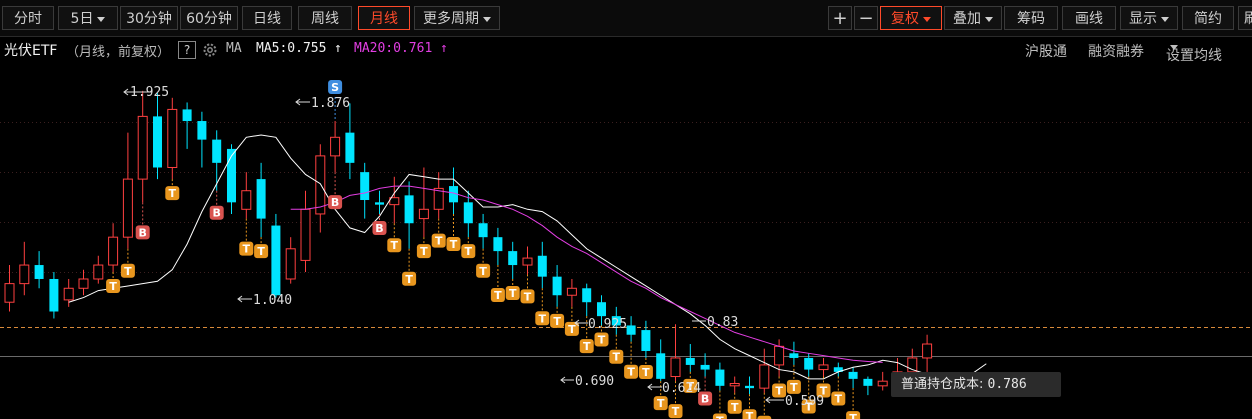  I want to click on price-label-083: 0.83, so click(715, 322).